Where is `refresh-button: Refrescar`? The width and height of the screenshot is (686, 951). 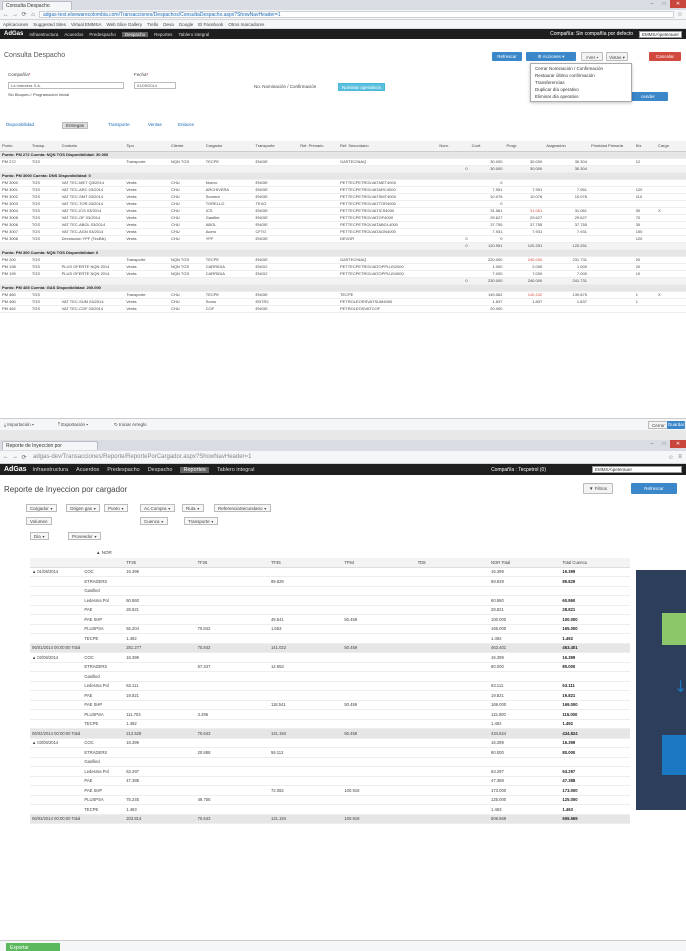 refresh-button: Refrescar is located at coordinates (507, 56).